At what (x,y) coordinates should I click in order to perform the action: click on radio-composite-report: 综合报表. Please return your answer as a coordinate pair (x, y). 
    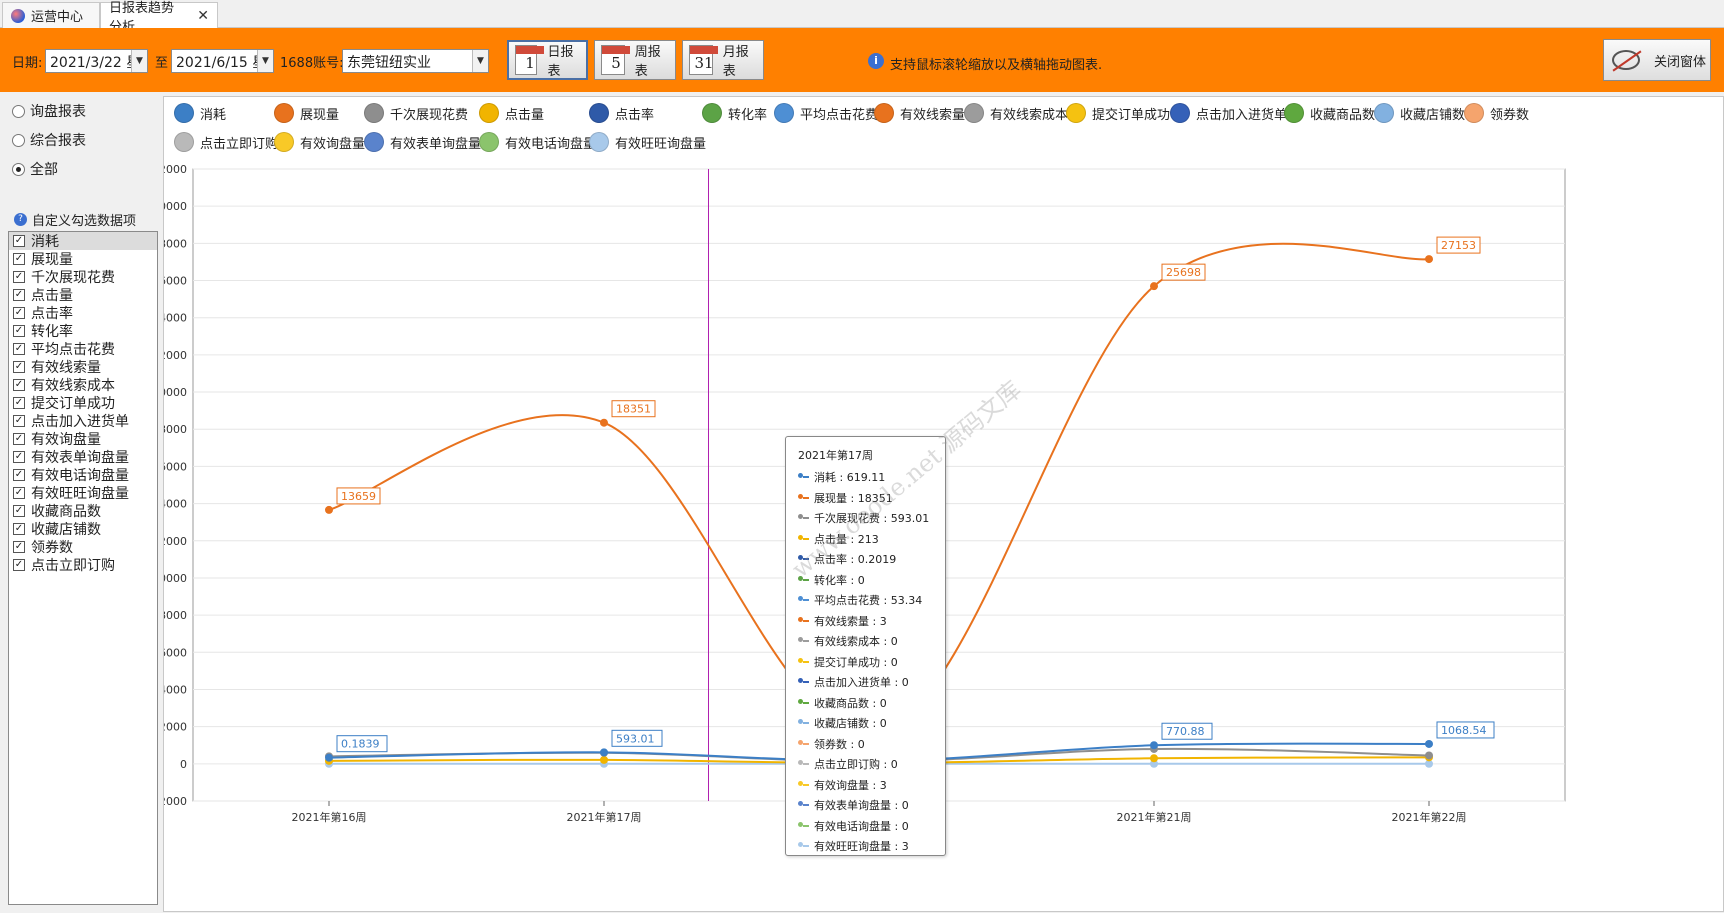
    Looking at the image, I should click on (49, 140).